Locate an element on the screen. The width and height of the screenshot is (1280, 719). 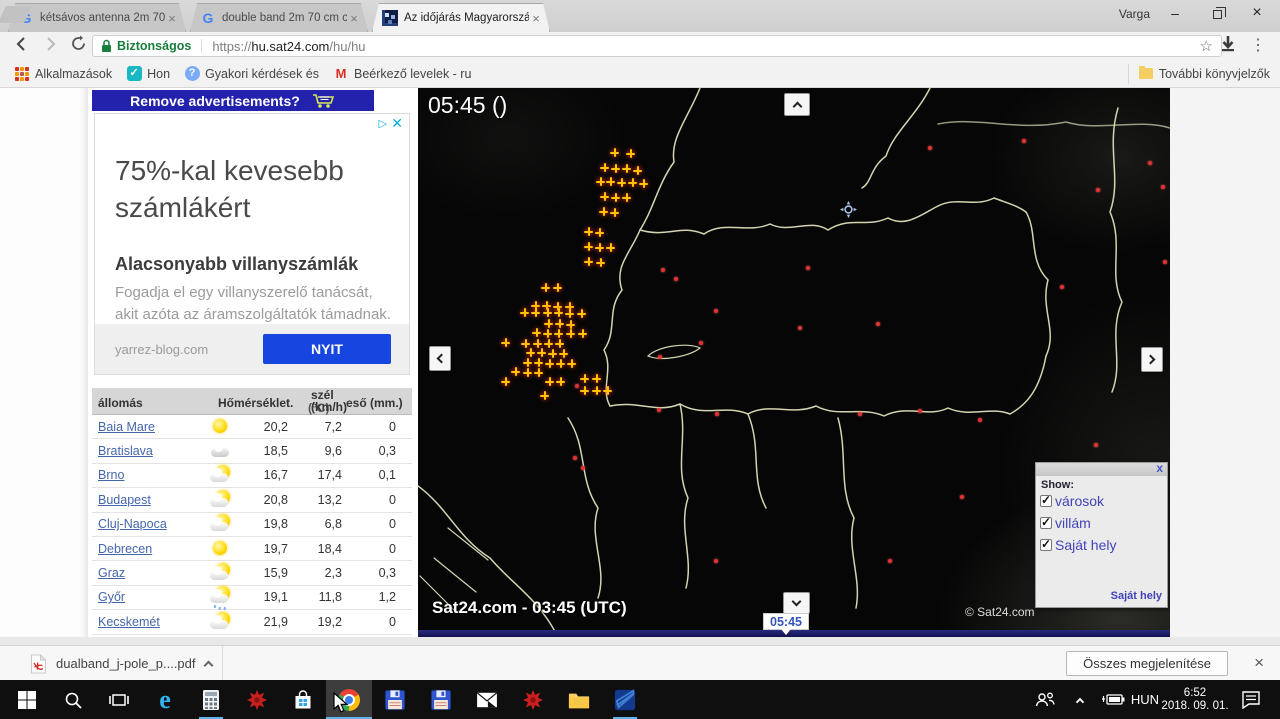
taskbar-item-calculator is located at coordinates (211, 699).